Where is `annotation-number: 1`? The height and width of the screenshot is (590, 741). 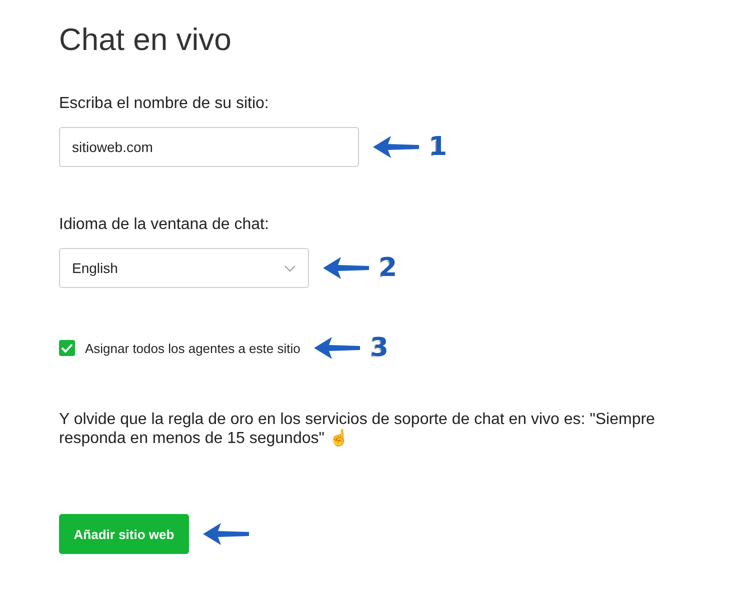
annotation-number: 1 is located at coordinates (438, 147).